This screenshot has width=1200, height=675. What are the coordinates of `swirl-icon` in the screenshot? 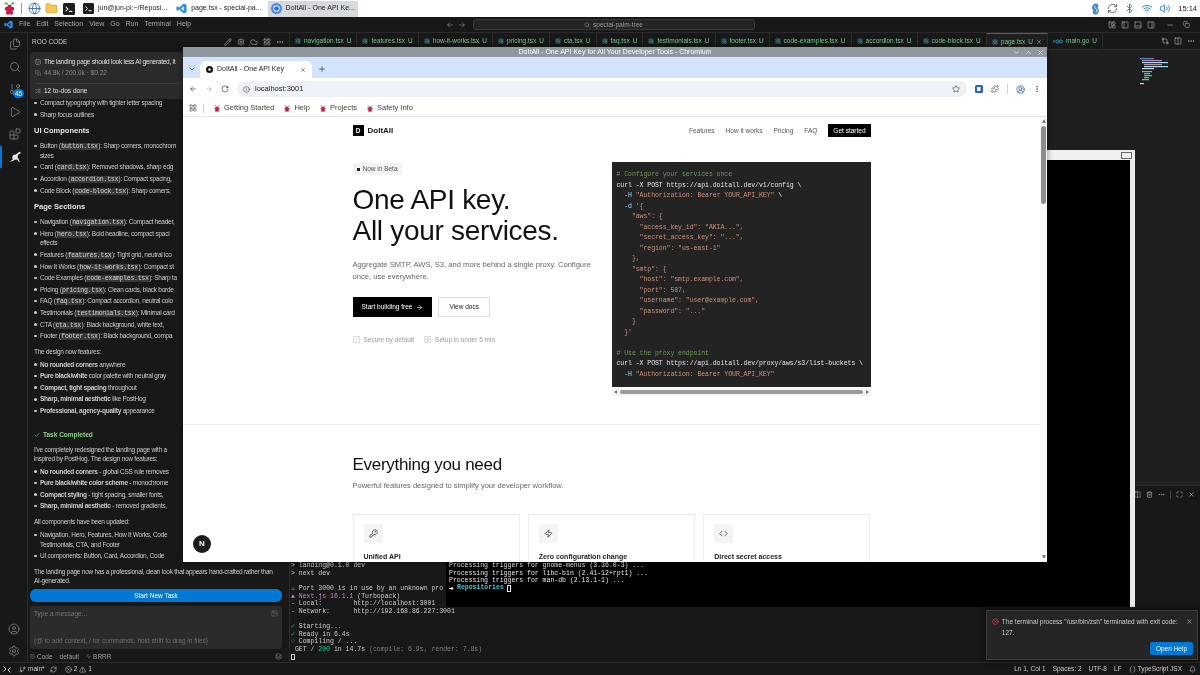 It's located at (1096, 8).